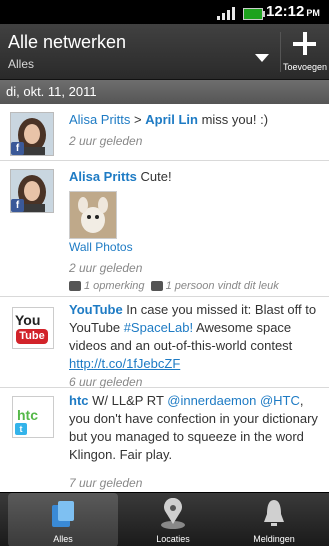  I want to click on location-pin-icon, so click(173, 513).